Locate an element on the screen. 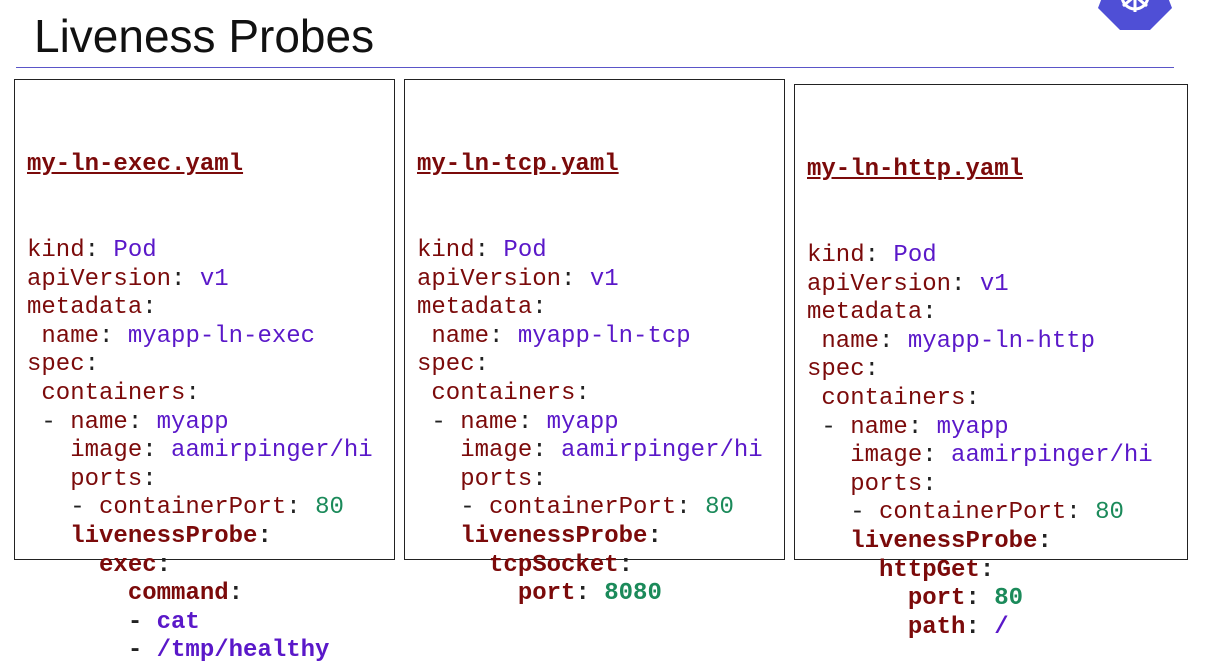  yaml-key: path is located at coordinates (936, 627).